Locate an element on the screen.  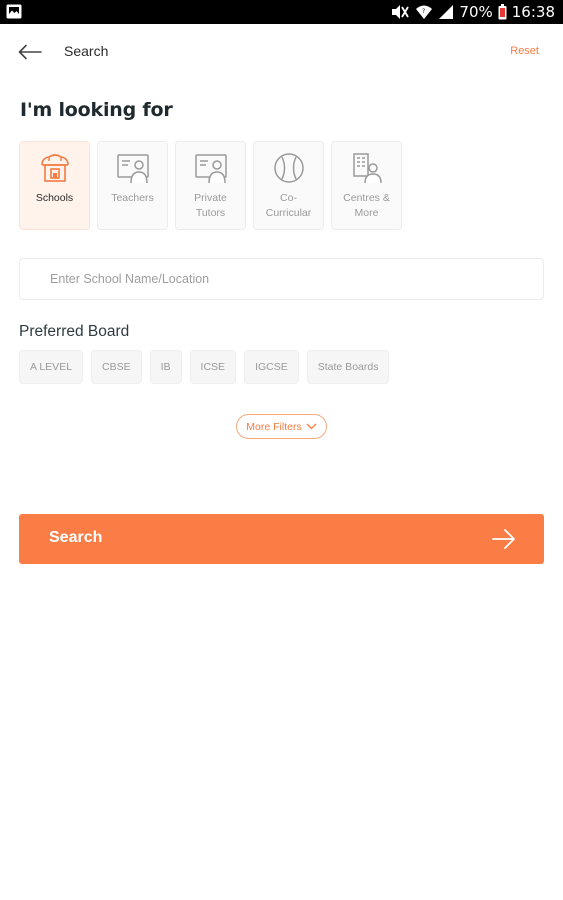
board-chip-ib: IB is located at coordinates (165, 367).